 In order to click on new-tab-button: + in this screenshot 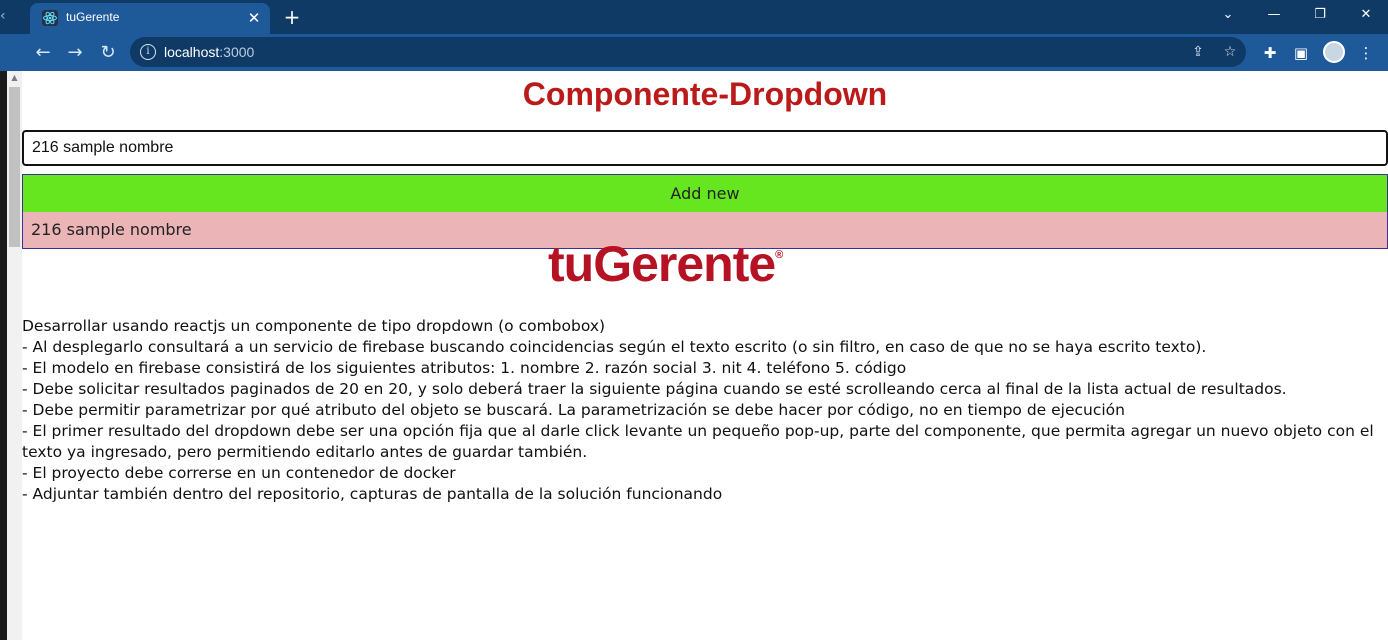, I will do `click(292, 17)`.